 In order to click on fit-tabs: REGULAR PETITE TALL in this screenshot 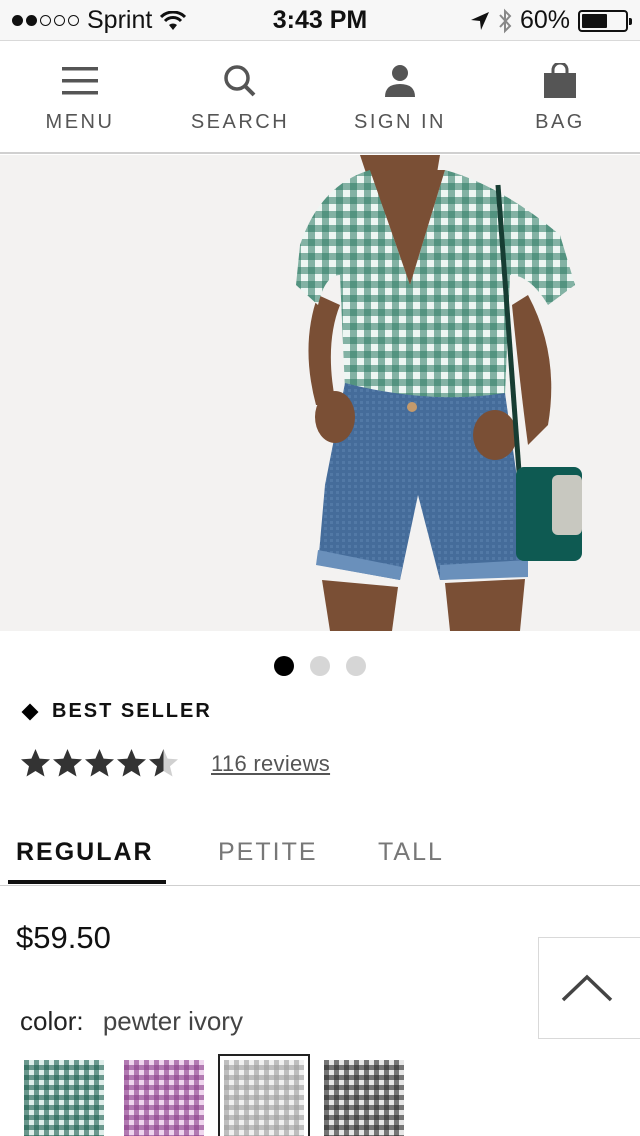, I will do `click(320, 858)`.